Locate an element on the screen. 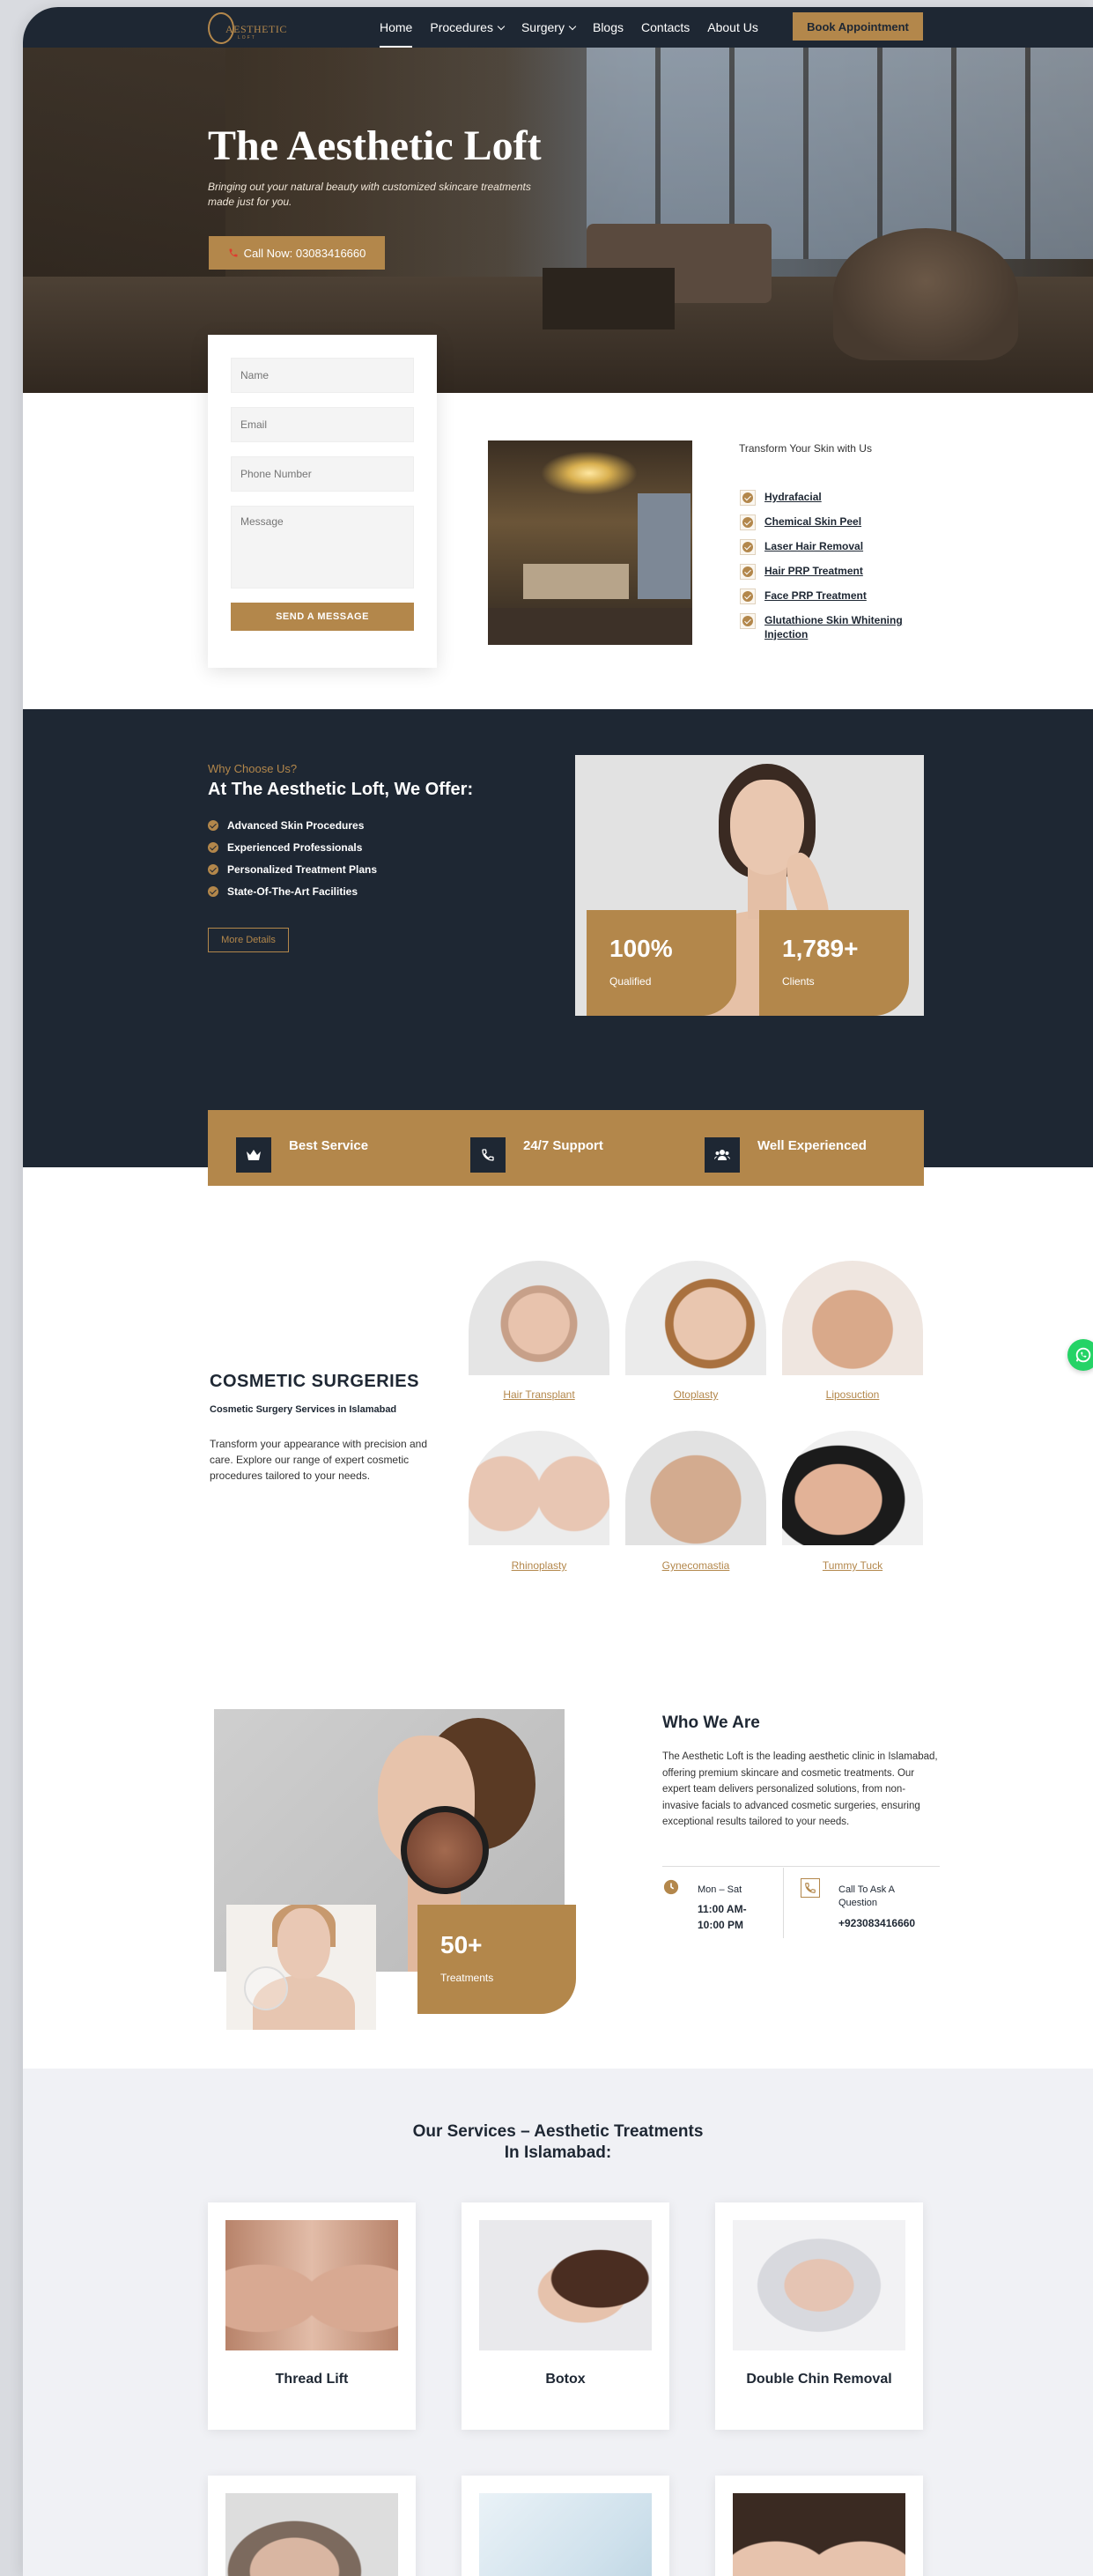 This screenshot has width=1093, height=2576. stat-qualified: 100% Qualified is located at coordinates (661, 963).